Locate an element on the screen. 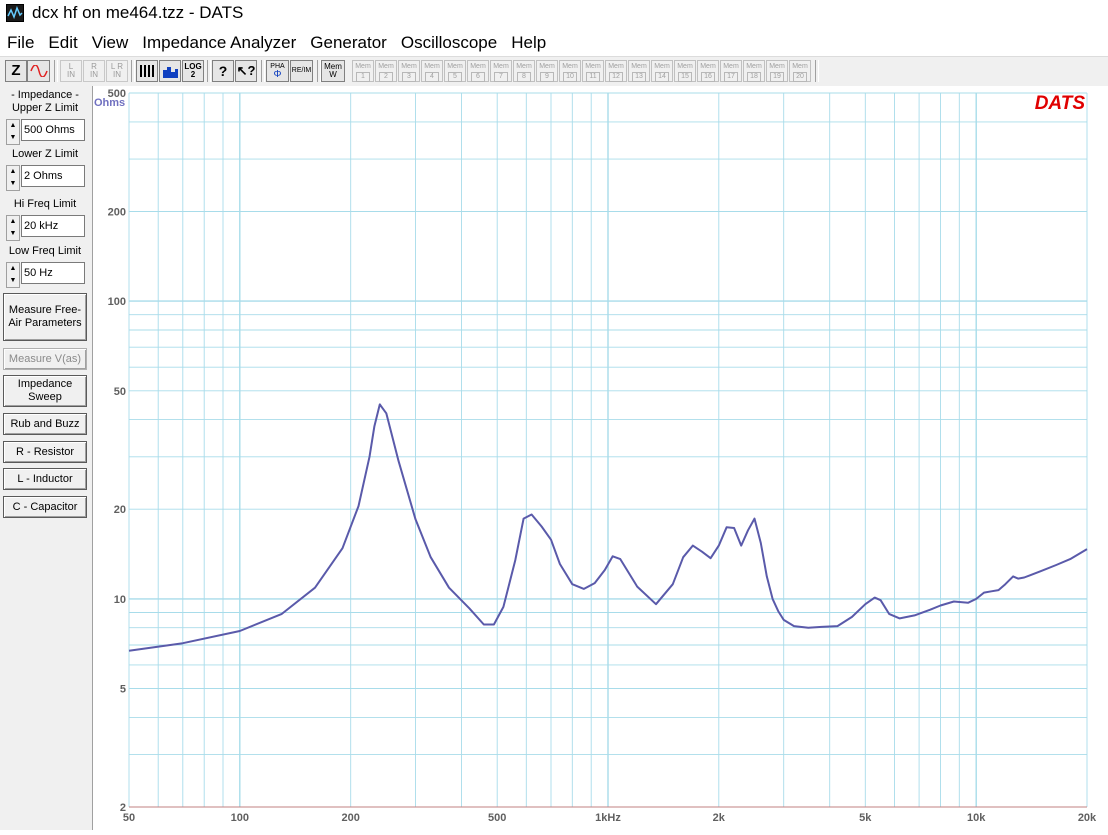  memory-slot-17: Mem 17 is located at coordinates (731, 71).